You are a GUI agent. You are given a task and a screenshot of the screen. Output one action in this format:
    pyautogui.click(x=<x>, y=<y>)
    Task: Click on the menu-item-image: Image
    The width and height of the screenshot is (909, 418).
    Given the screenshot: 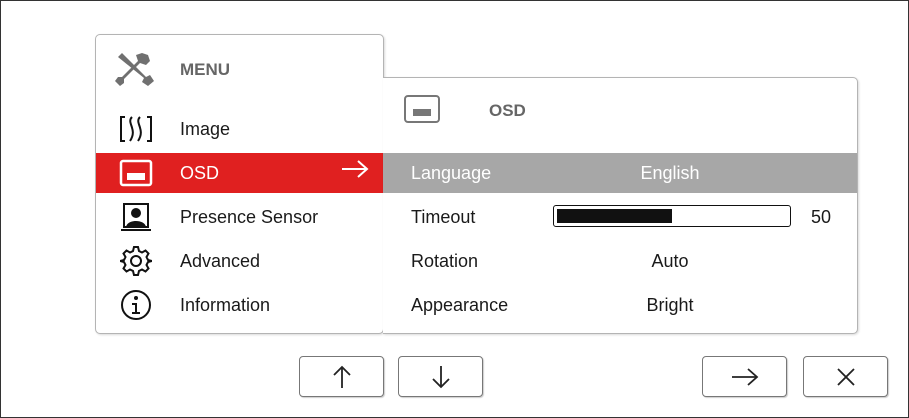 What is the action you would take?
    pyautogui.click(x=239, y=129)
    